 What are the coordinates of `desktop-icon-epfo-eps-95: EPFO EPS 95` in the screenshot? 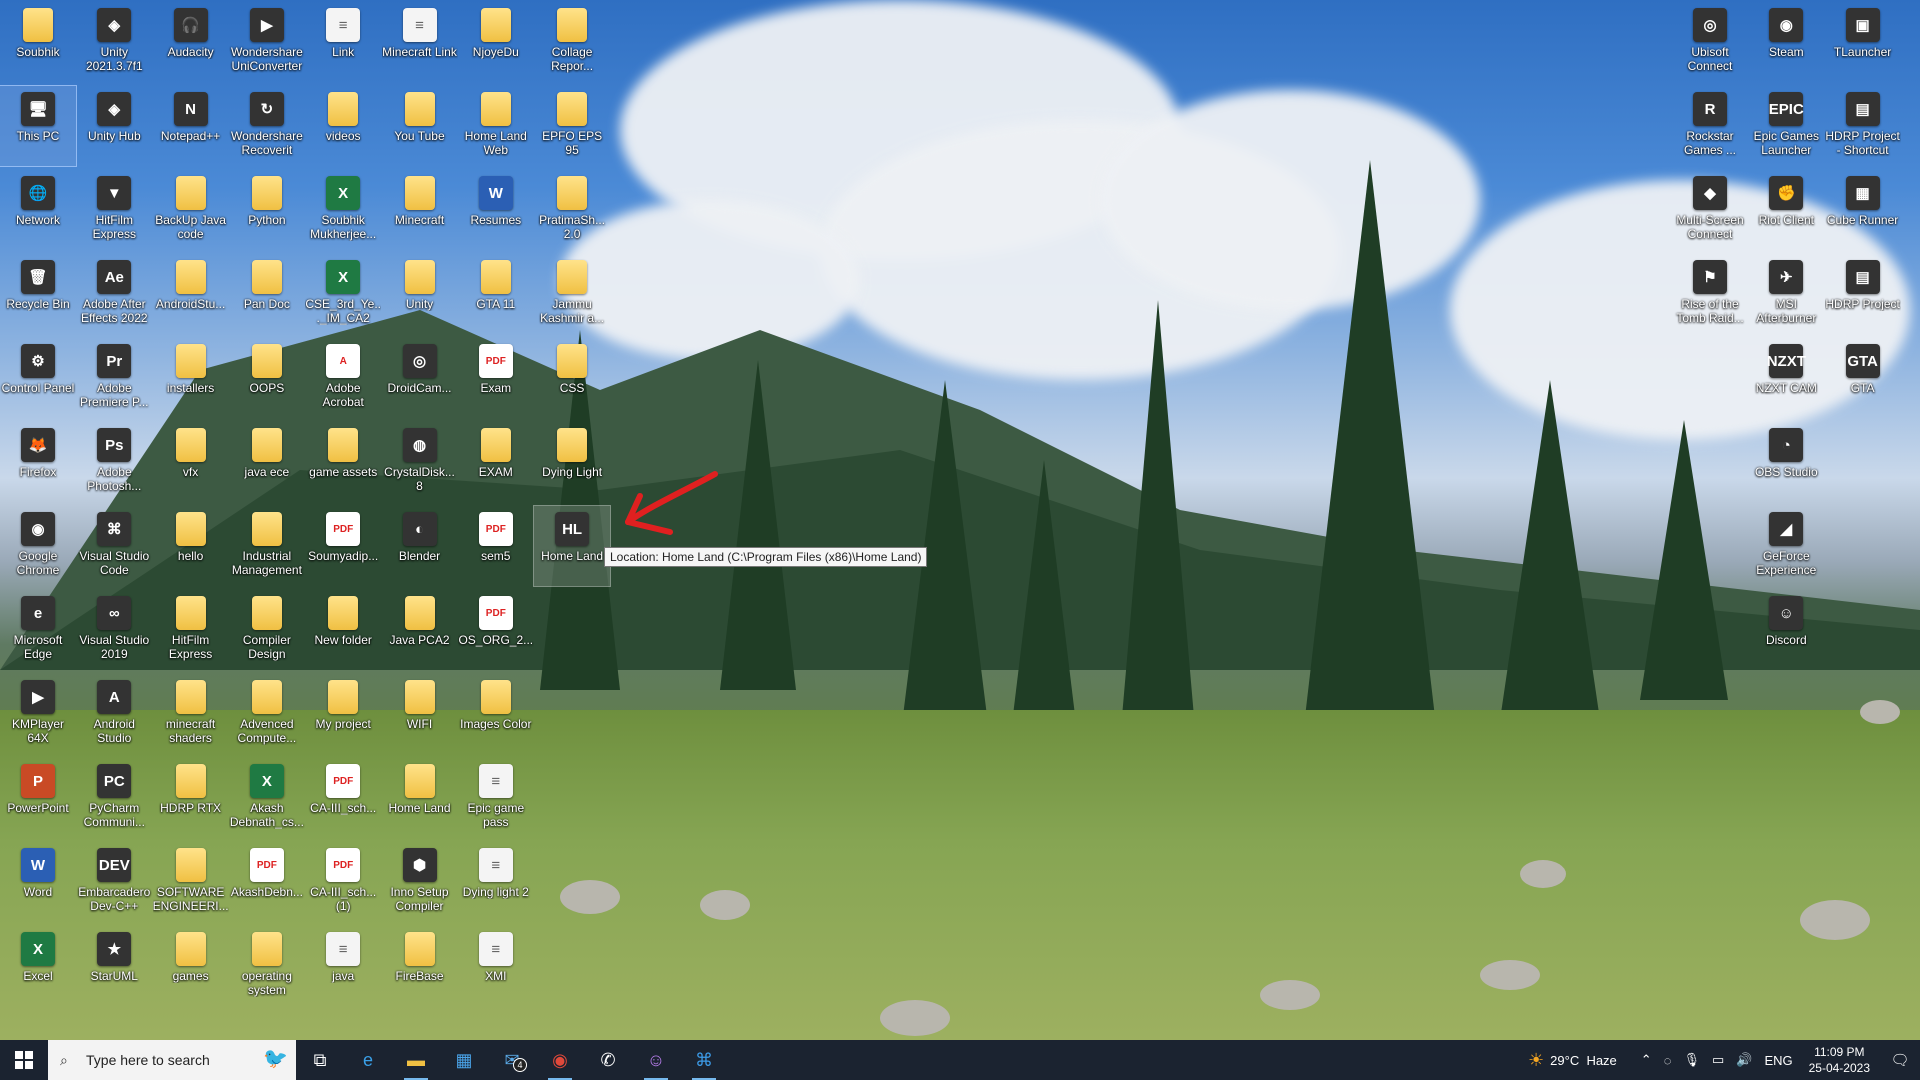 It's located at (572, 126).